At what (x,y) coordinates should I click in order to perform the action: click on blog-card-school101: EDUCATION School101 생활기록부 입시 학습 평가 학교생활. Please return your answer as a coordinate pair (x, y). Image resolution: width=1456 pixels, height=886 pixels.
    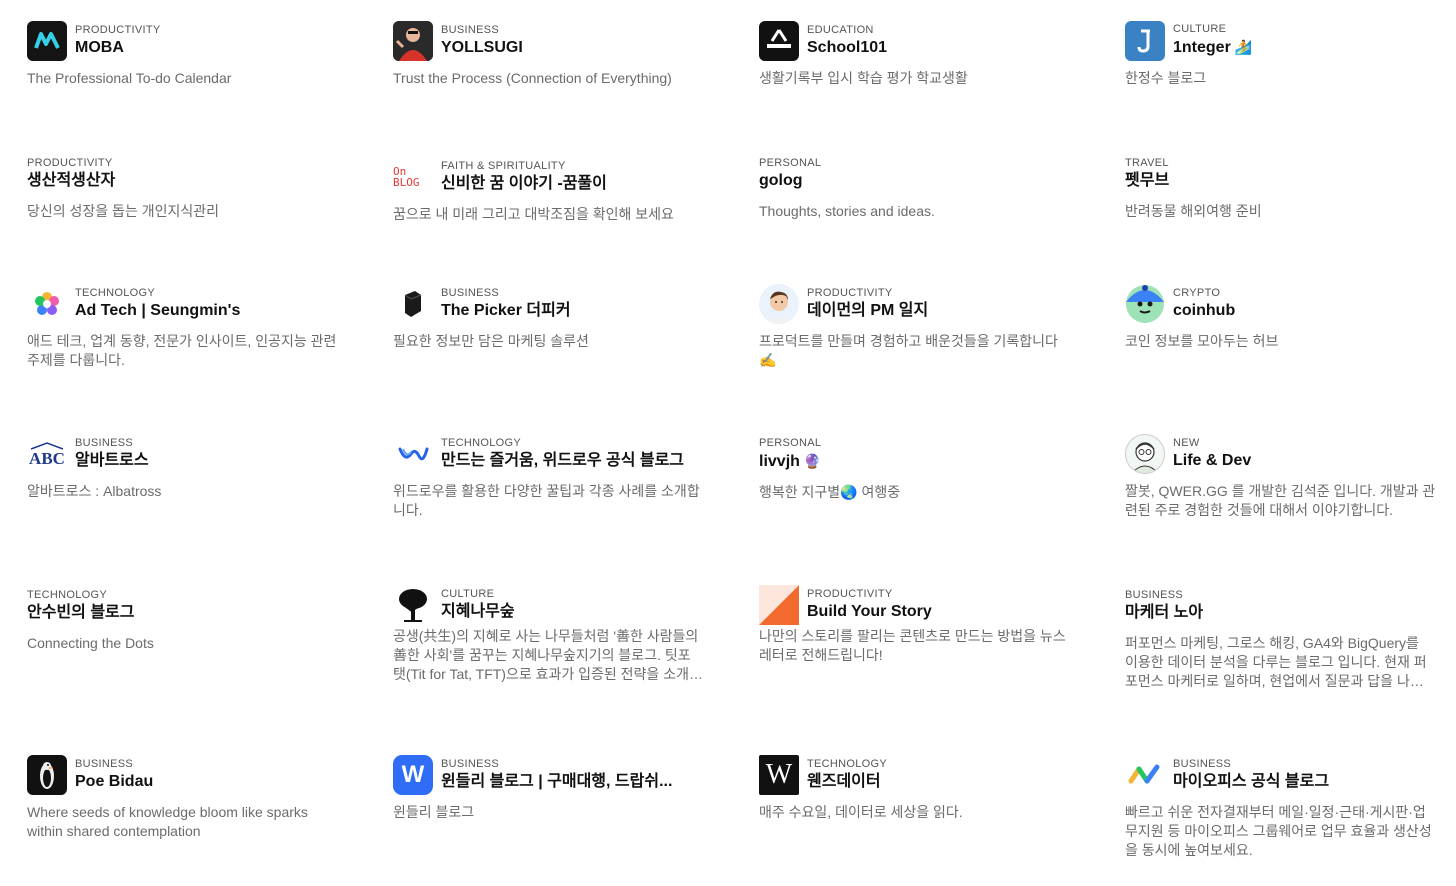
    Looking at the image, I should click on (924, 54).